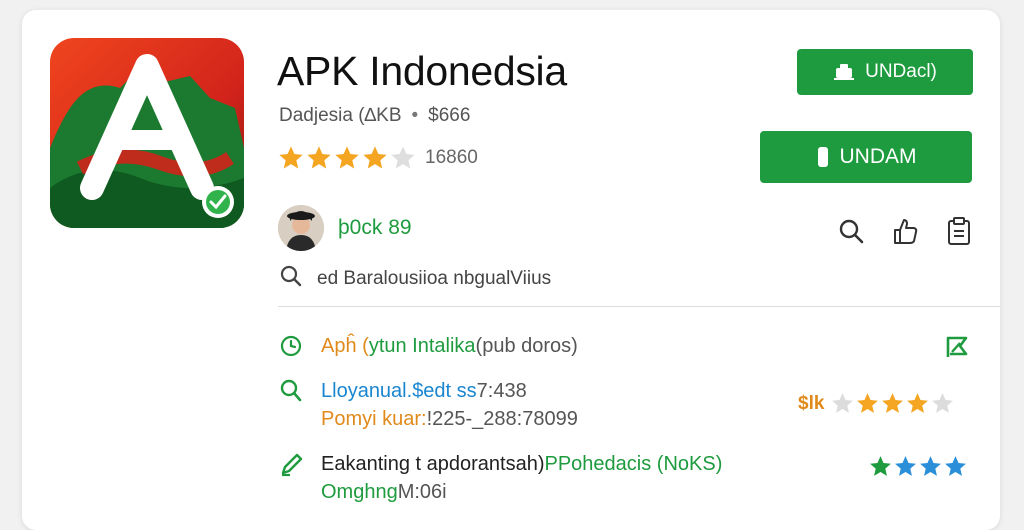 This screenshot has height=530, width=1024. I want to click on detail-row2-part3: 7:438, so click(501, 390).